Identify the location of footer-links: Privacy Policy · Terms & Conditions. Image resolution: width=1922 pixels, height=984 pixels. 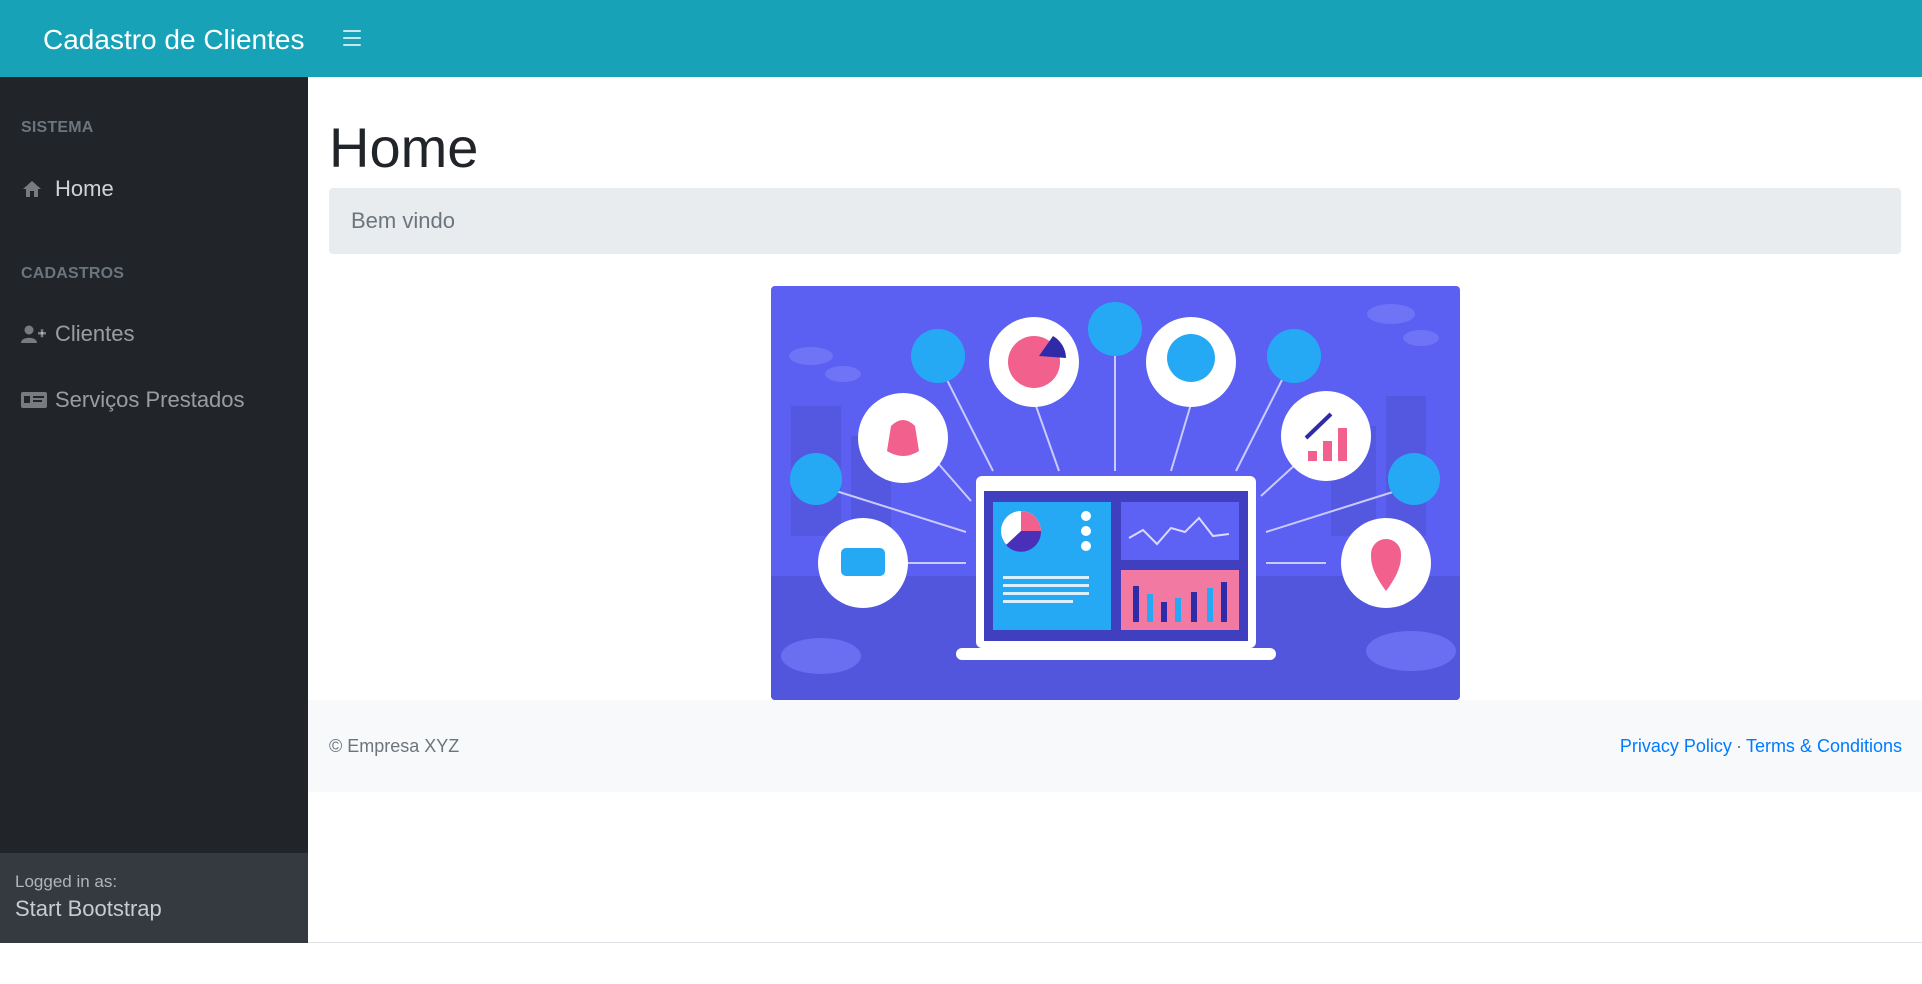
(1761, 746).